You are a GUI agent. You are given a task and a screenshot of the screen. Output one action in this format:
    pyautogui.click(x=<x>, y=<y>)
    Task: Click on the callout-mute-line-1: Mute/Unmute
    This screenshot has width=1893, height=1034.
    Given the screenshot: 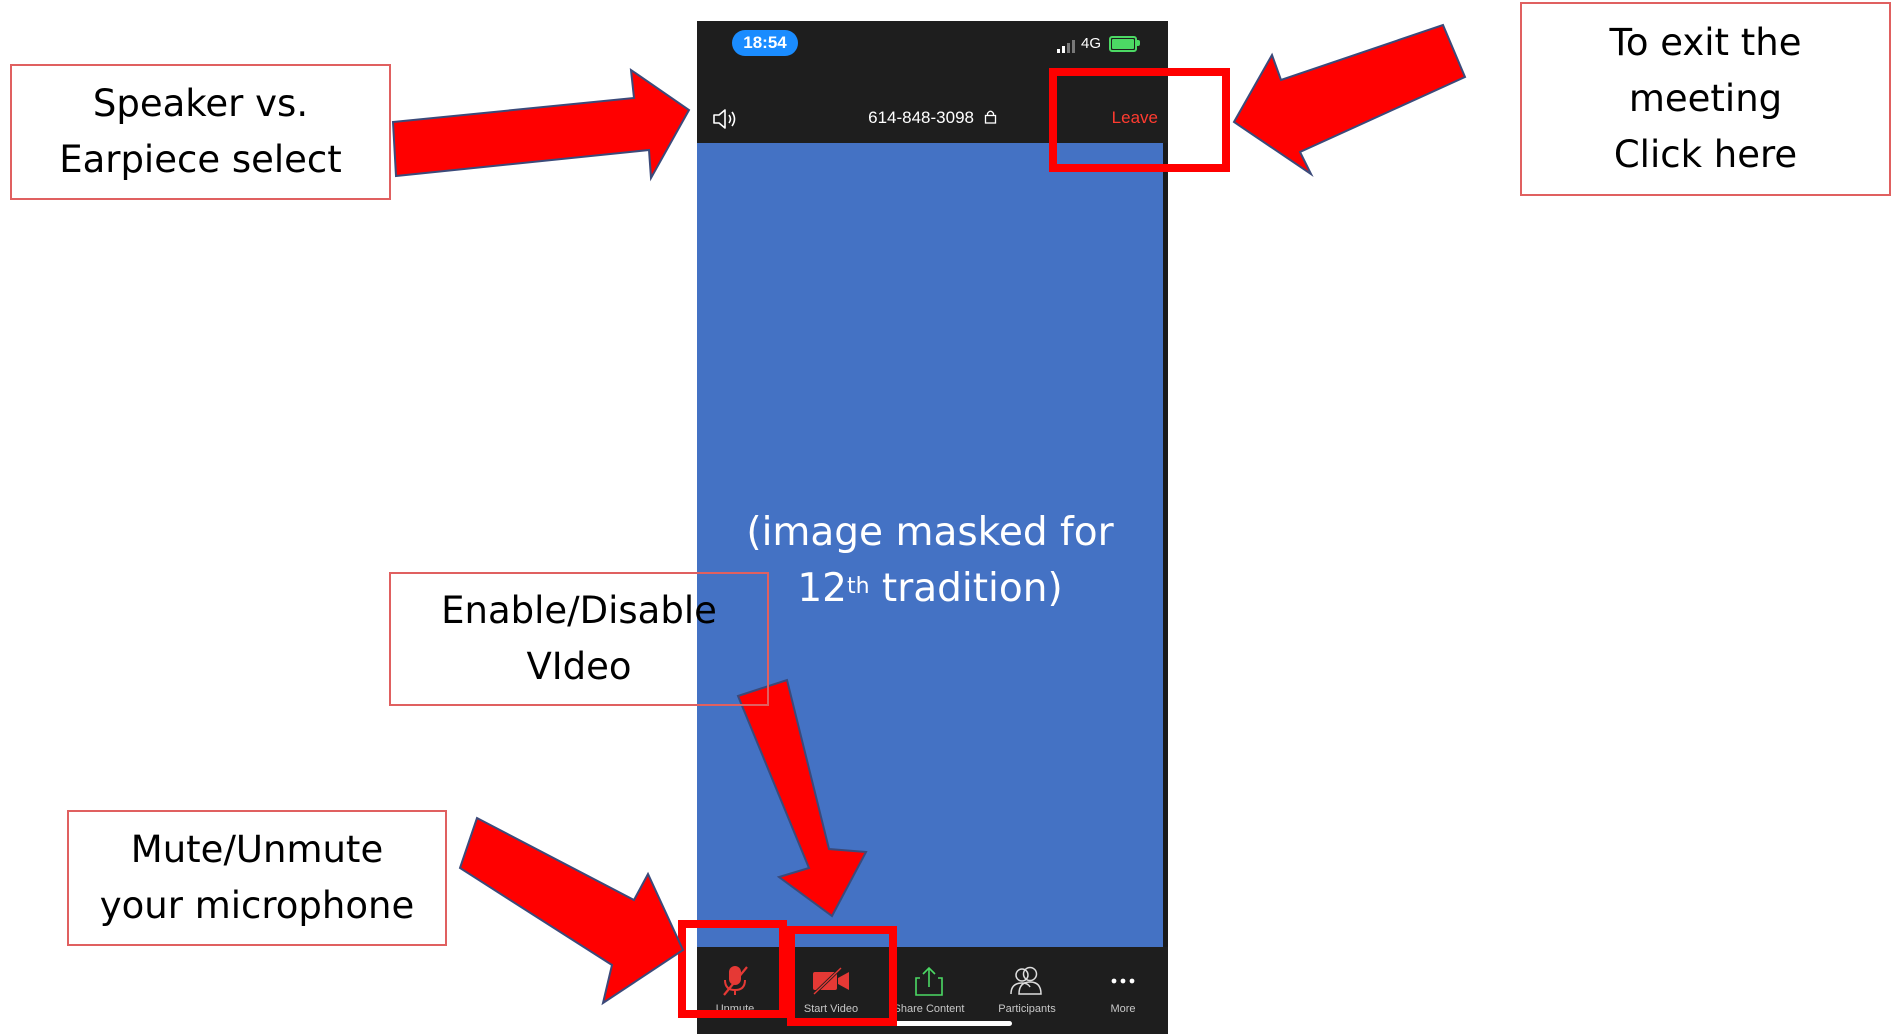 What is the action you would take?
    pyautogui.click(x=257, y=849)
    